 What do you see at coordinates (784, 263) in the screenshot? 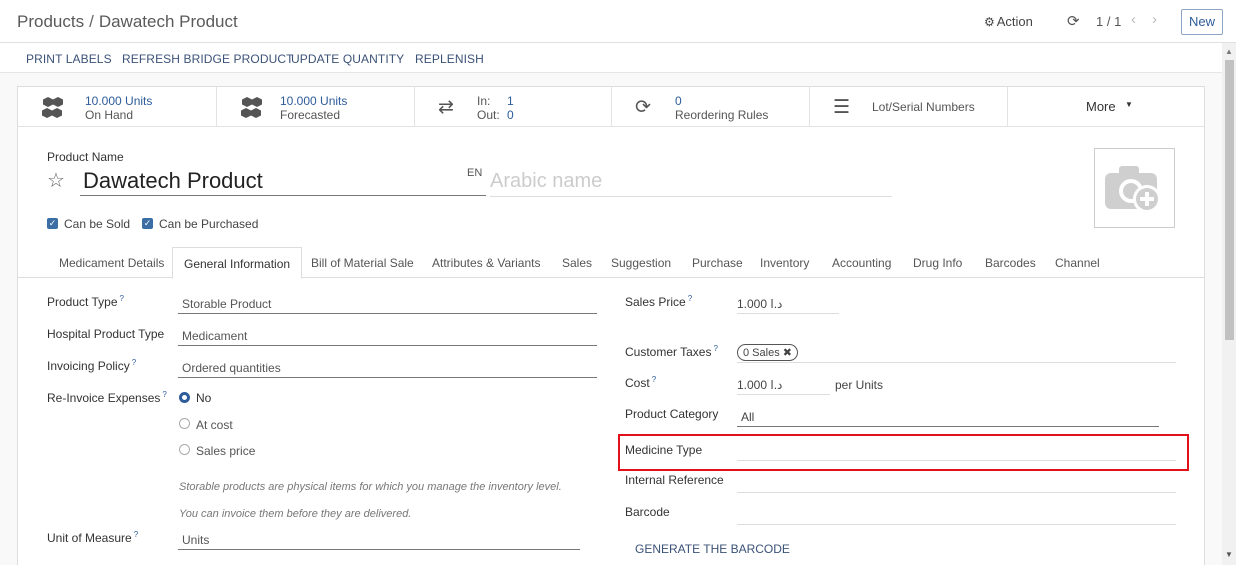
I see `tab-inventory: Inventory` at bounding box center [784, 263].